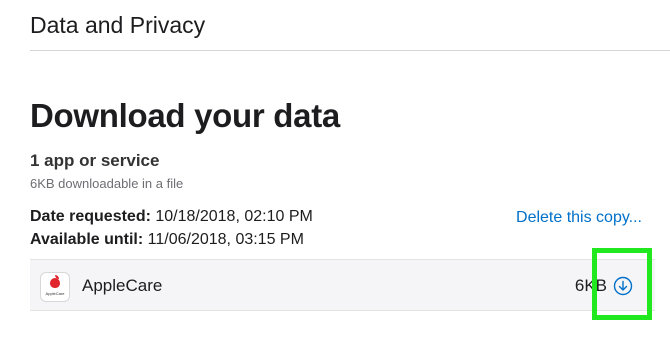  Describe the element at coordinates (87, 239) in the screenshot. I see `available-until-label: Available until:` at that location.